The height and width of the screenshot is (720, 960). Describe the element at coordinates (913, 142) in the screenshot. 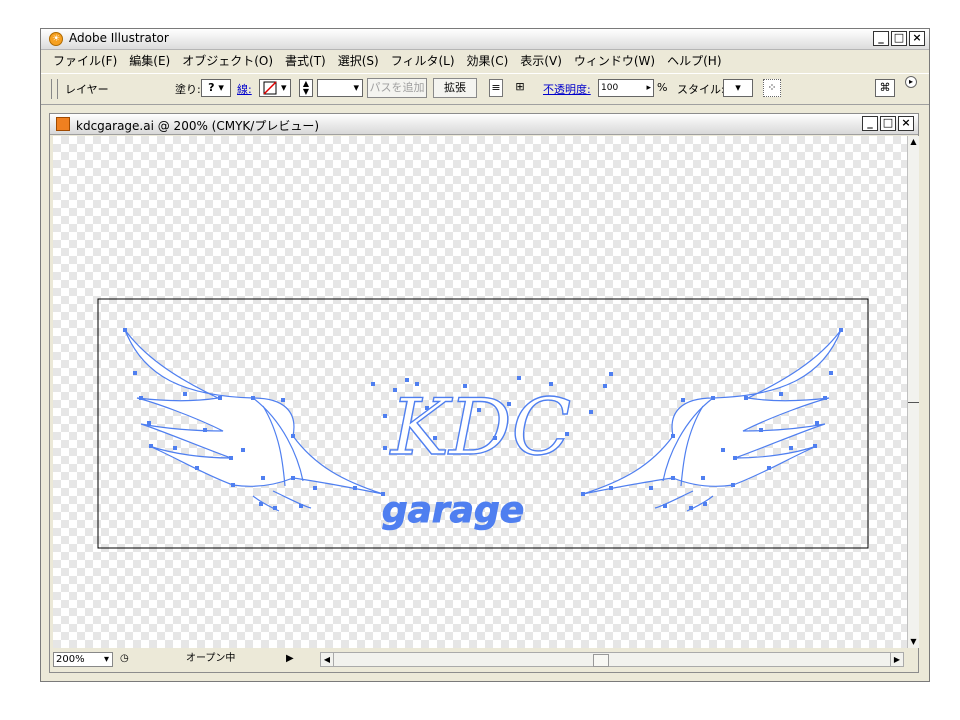

I see `scroll-up-icon: ▲` at that location.